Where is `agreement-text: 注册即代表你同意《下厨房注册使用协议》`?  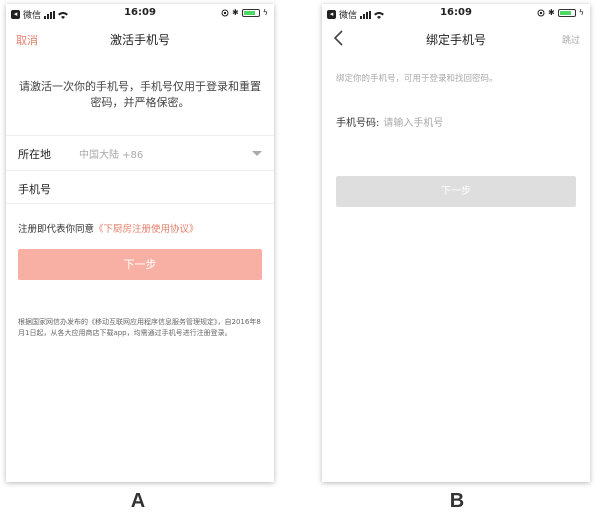 agreement-text: 注册即代表你同意《下厨房注册使用协议》 is located at coordinates (108, 228).